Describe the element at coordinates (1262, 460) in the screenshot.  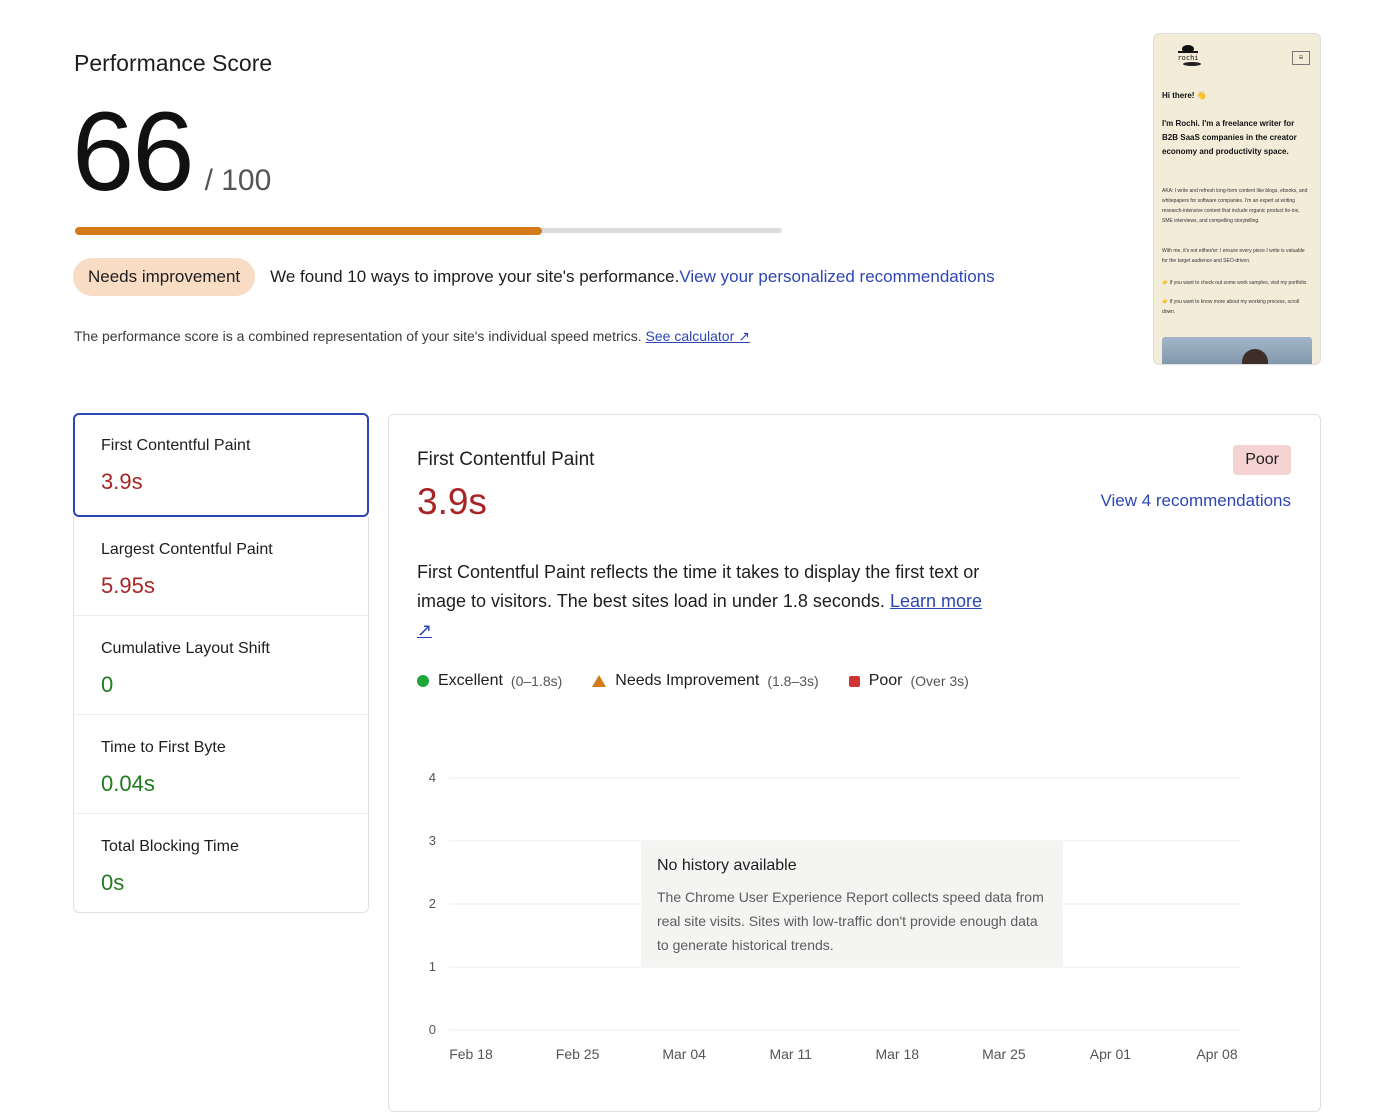
I see `rating-badge: Poor` at that location.